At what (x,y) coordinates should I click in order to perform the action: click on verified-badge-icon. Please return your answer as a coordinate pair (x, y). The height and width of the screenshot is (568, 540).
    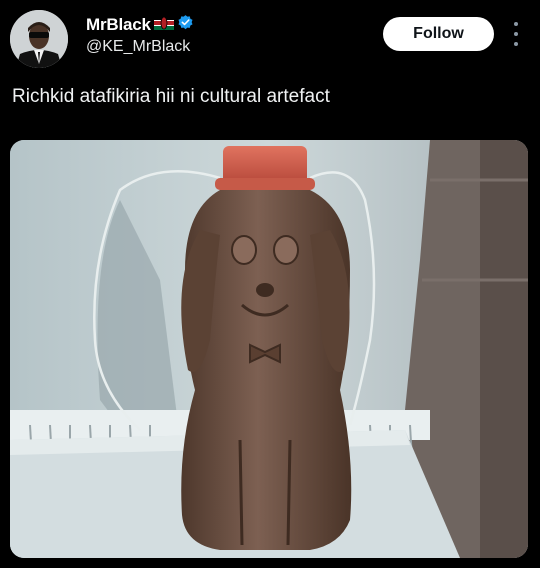
    Looking at the image, I should click on (185, 25).